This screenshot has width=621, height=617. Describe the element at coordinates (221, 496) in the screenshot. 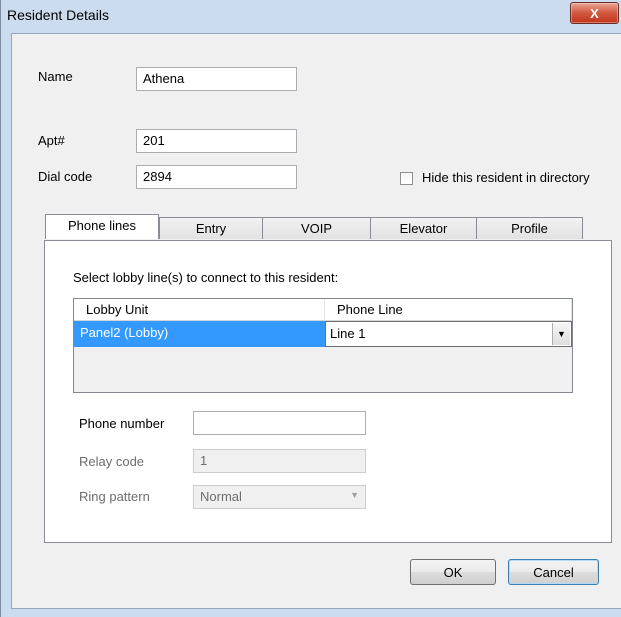

I see `ring-pattern-value: Normal` at that location.